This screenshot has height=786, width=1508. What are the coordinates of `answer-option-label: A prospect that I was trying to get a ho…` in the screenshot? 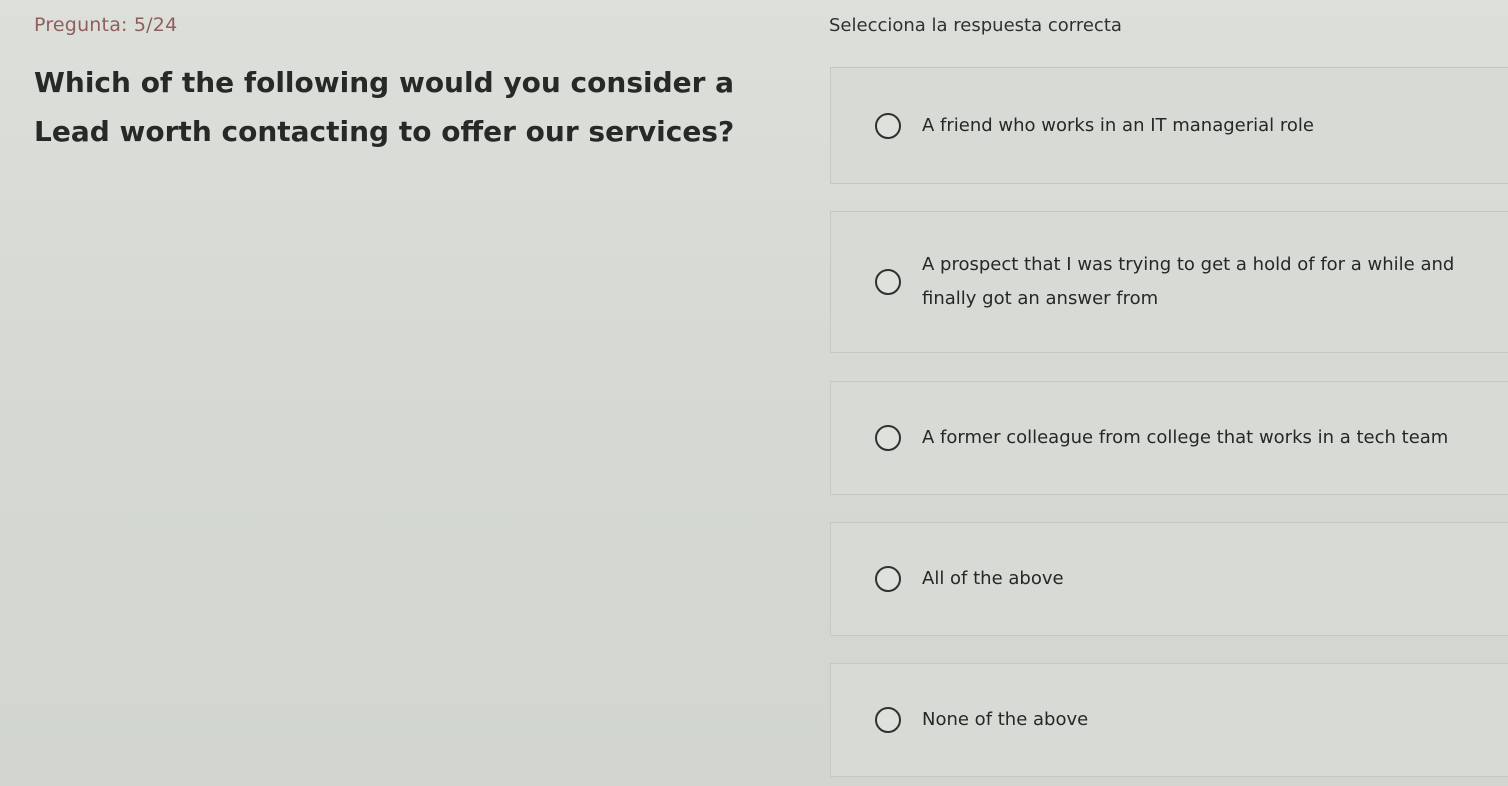 It's located at (1188, 281).